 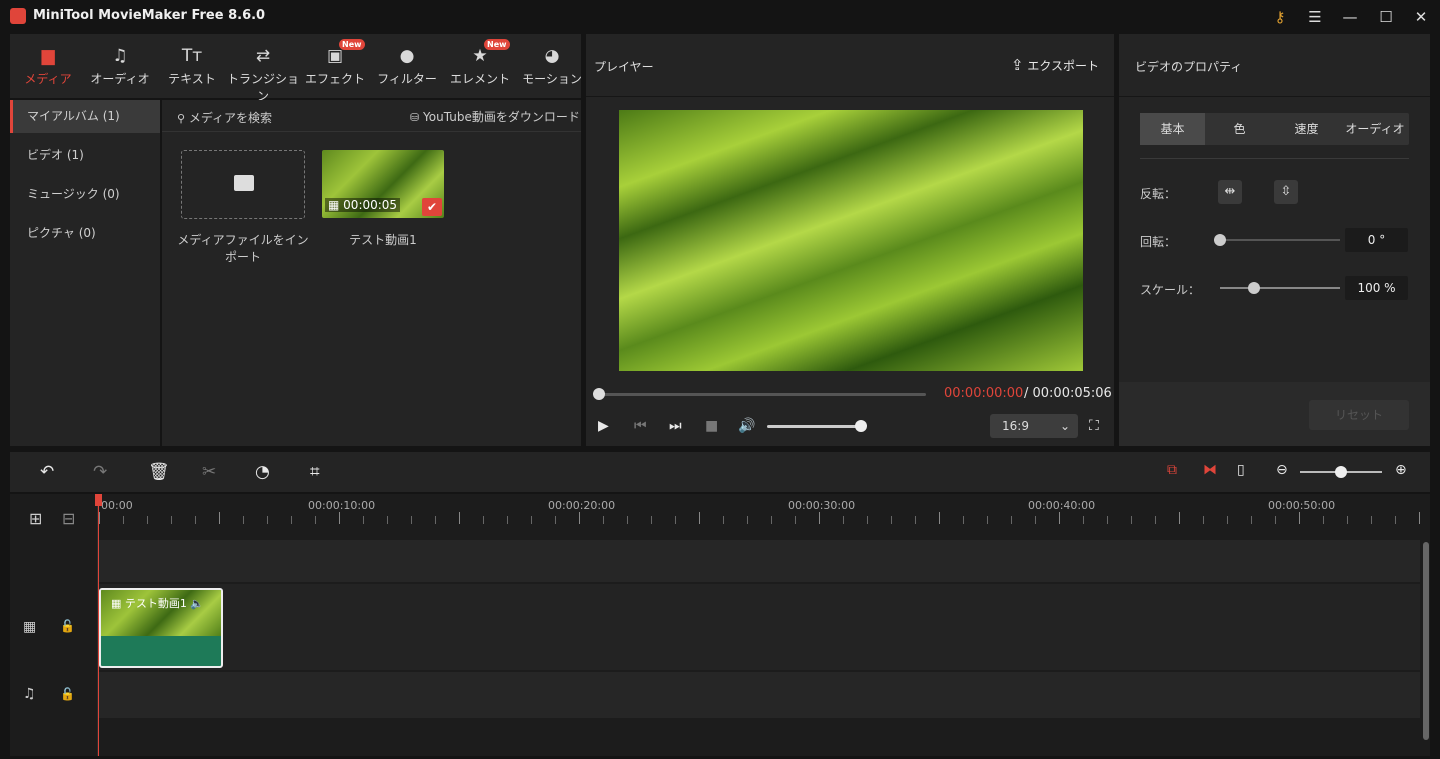 I want to click on track-headers: ⊞ ⊟ ▦ 🔓 ♫ 🔓, so click(x=54, y=625).